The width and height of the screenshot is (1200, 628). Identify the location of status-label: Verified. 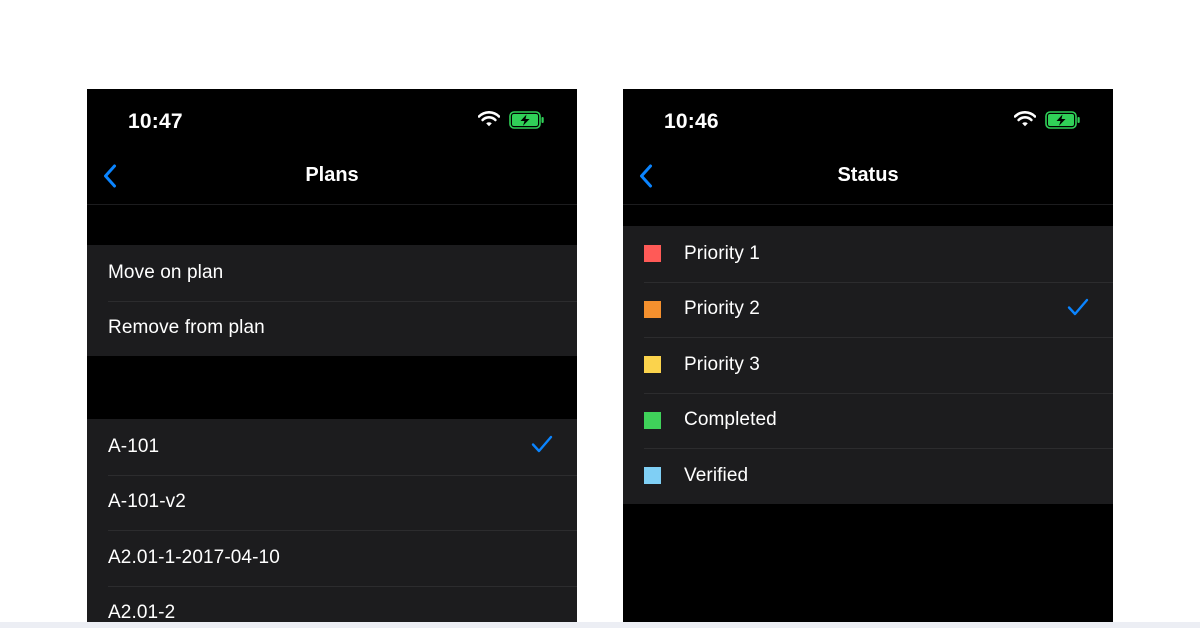
(716, 475).